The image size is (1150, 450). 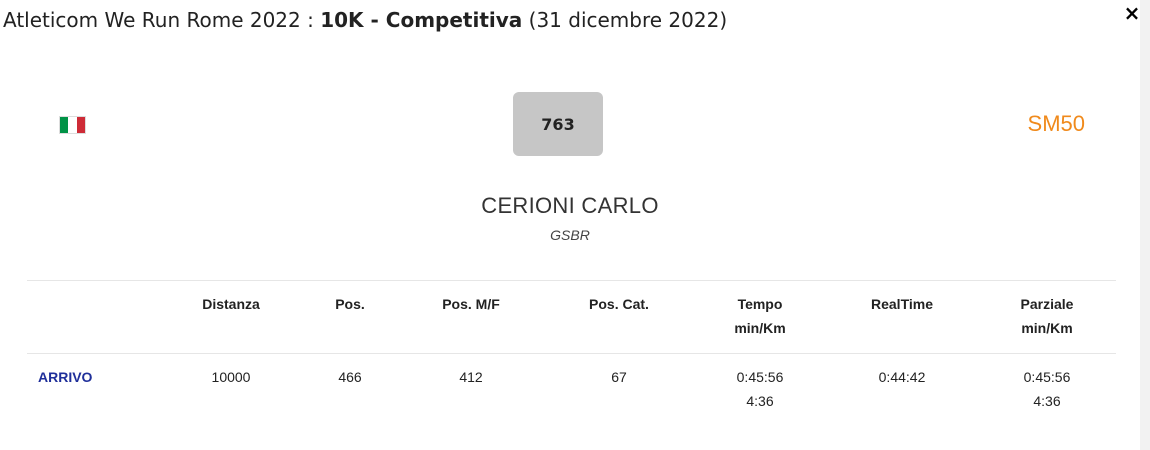 I want to click on page-background-strip, so click(x=1145, y=225).